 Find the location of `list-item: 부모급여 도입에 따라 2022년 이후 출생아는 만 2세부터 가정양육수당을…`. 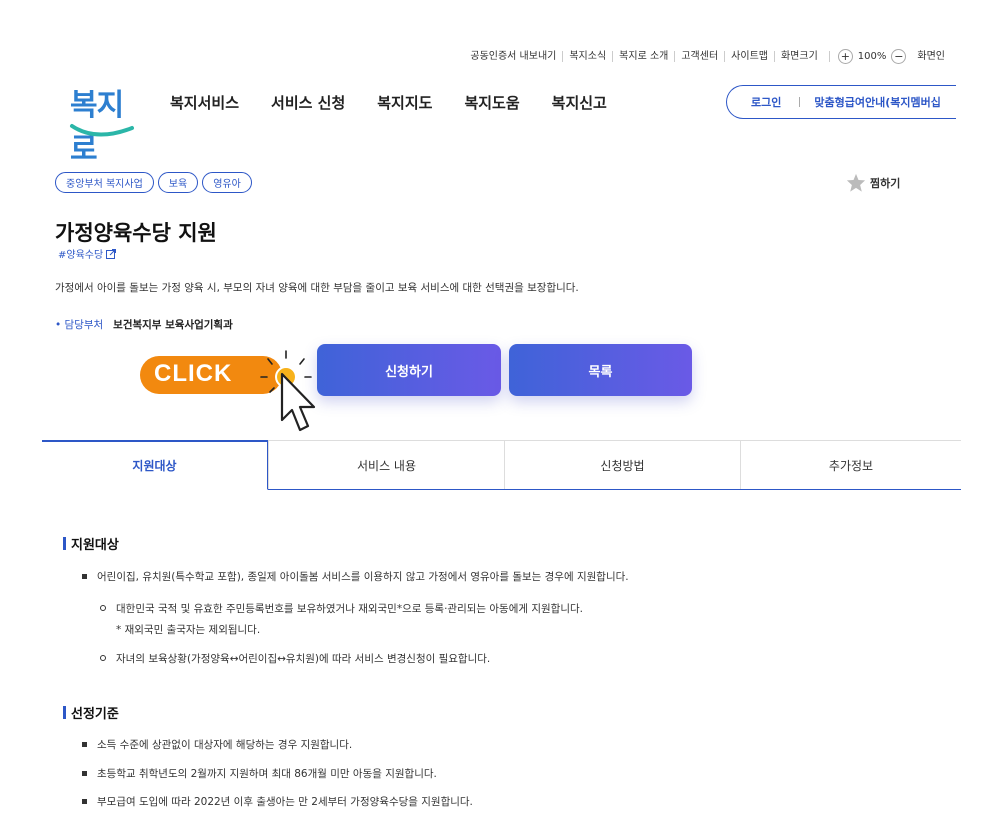

list-item: 부모급여 도입에 따라 2022년 이후 출생아는 만 2세부터 가정양육수당을… is located at coordinates (277, 801).